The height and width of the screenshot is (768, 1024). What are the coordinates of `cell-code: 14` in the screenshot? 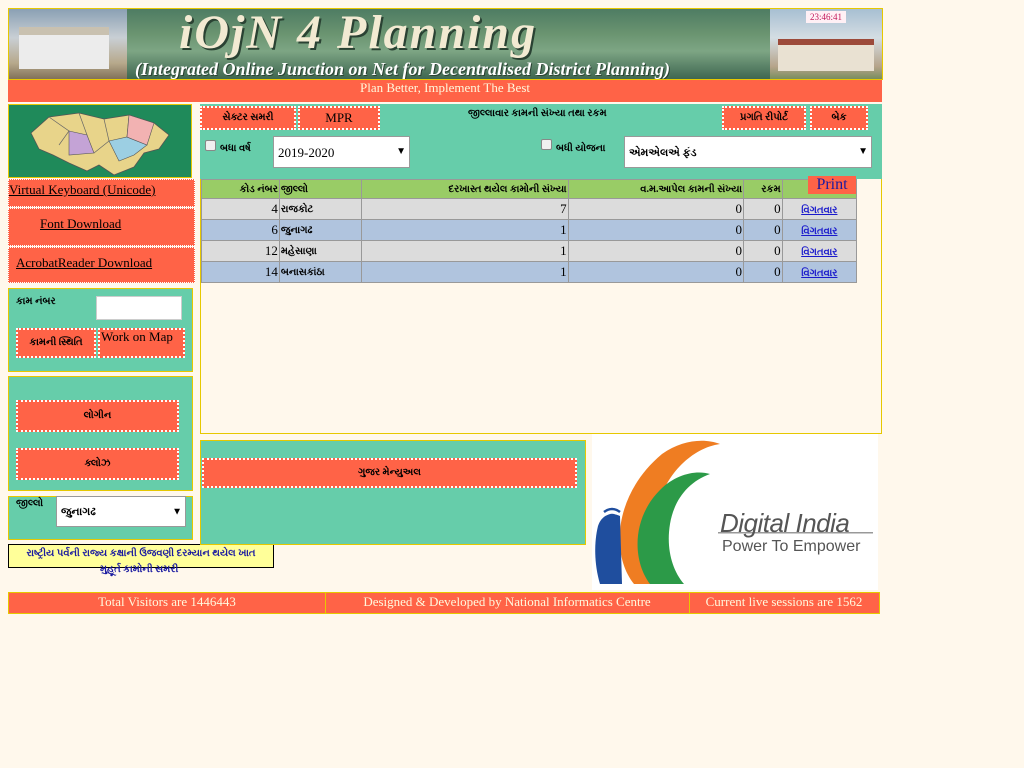 It's located at (240, 272).